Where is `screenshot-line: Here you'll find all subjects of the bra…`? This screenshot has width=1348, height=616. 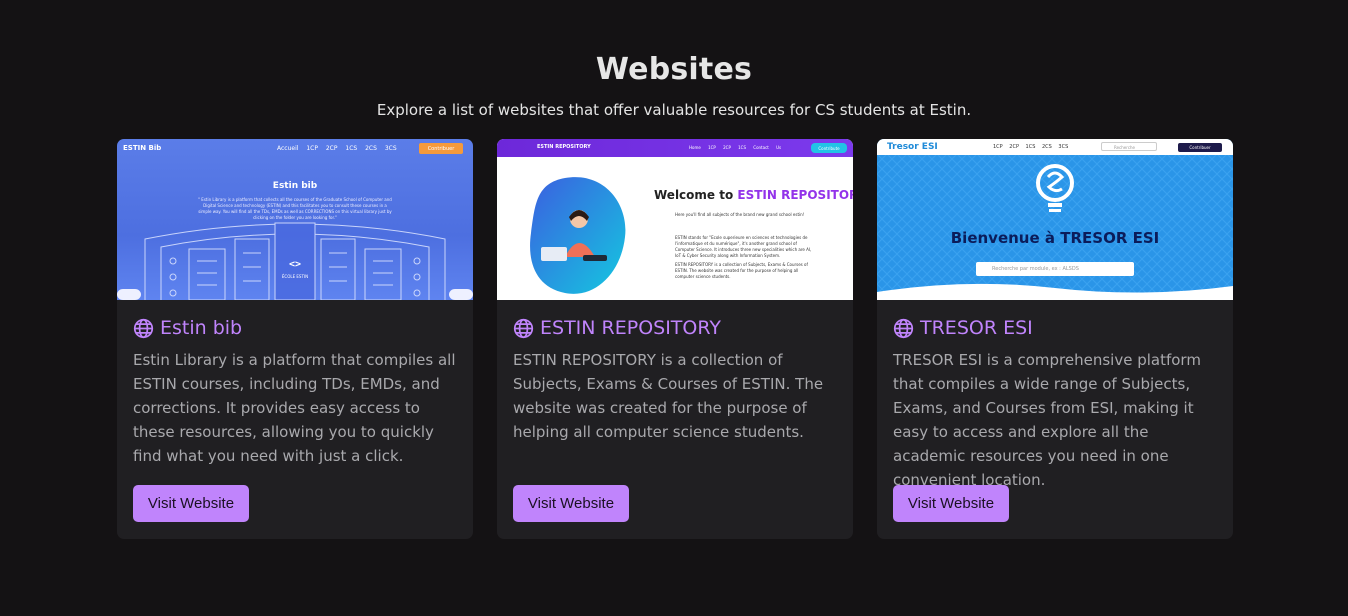
screenshot-line: Here you'll find all subjects of the bra… is located at coordinates (740, 214).